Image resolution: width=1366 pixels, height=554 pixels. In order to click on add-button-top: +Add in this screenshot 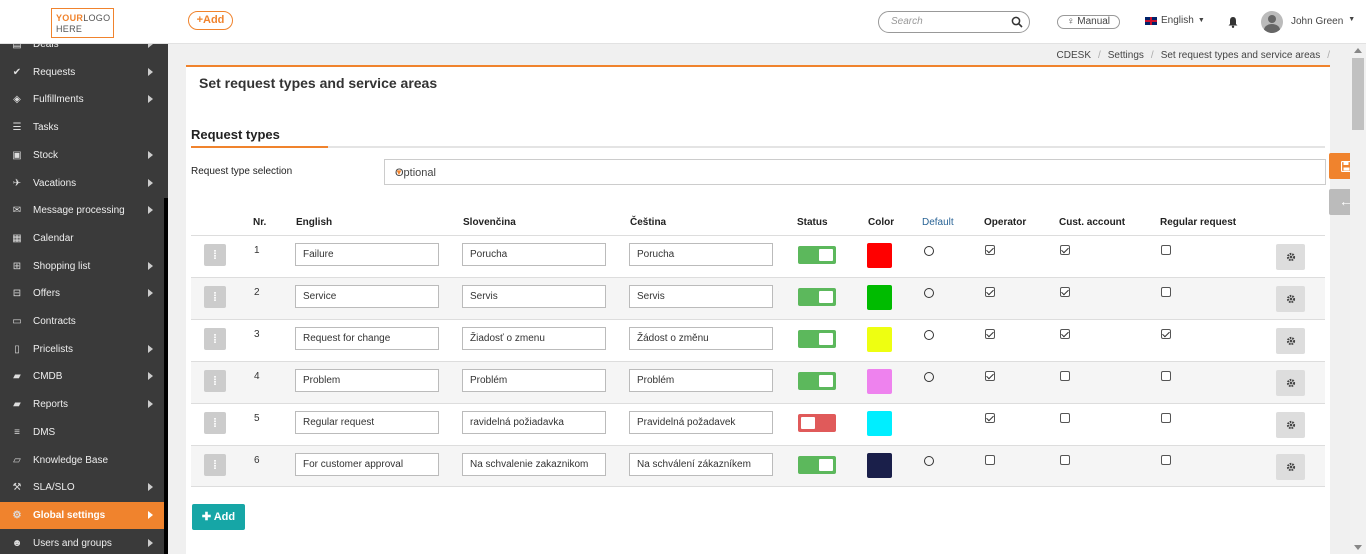, I will do `click(210, 20)`.